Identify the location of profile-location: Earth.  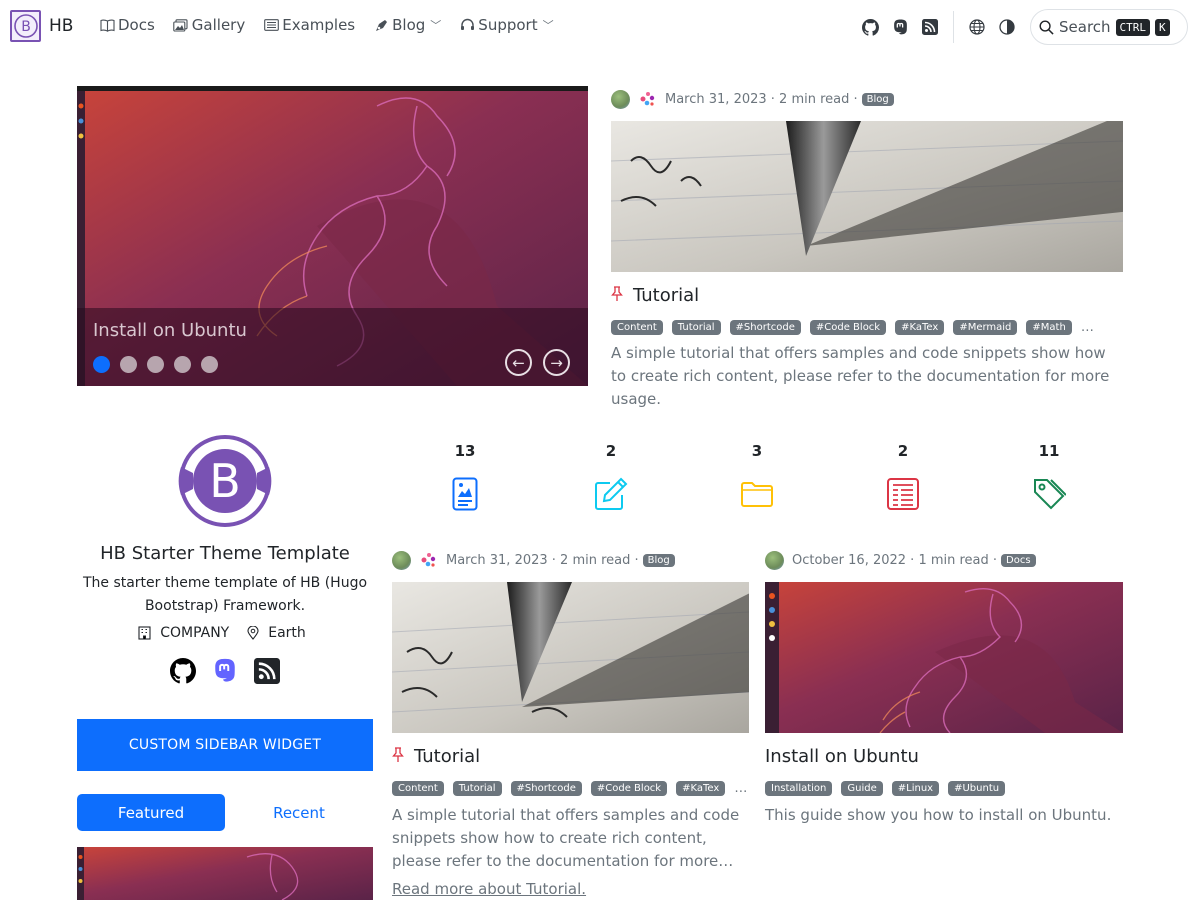
(279, 633).